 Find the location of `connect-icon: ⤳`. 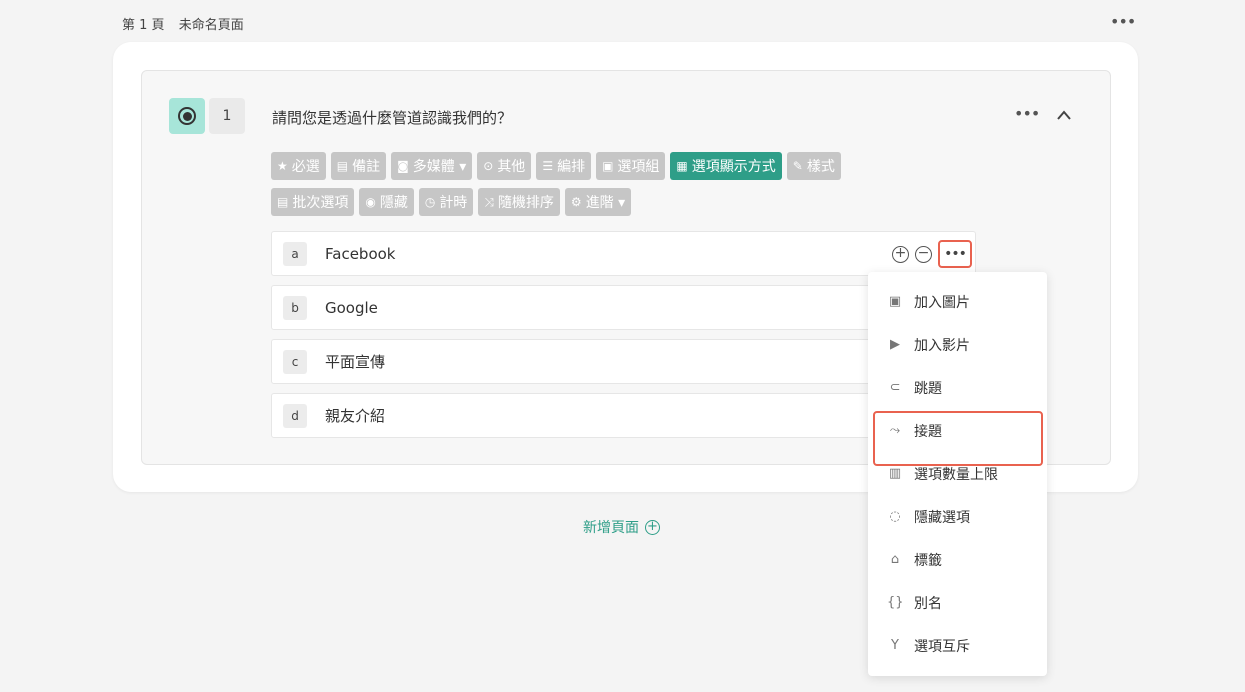

connect-icon: ⤳ is located at coordinates (895, 430).